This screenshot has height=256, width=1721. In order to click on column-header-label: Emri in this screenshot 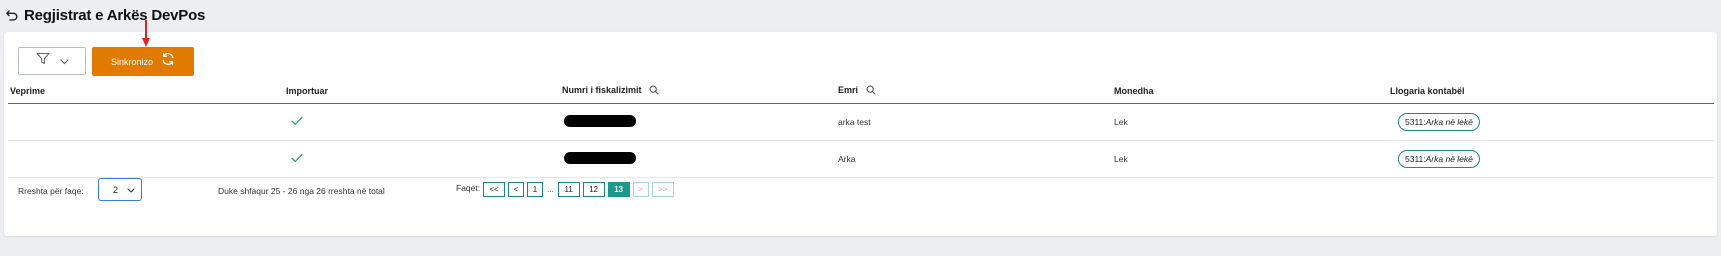, I will do `click(848, 90)`.